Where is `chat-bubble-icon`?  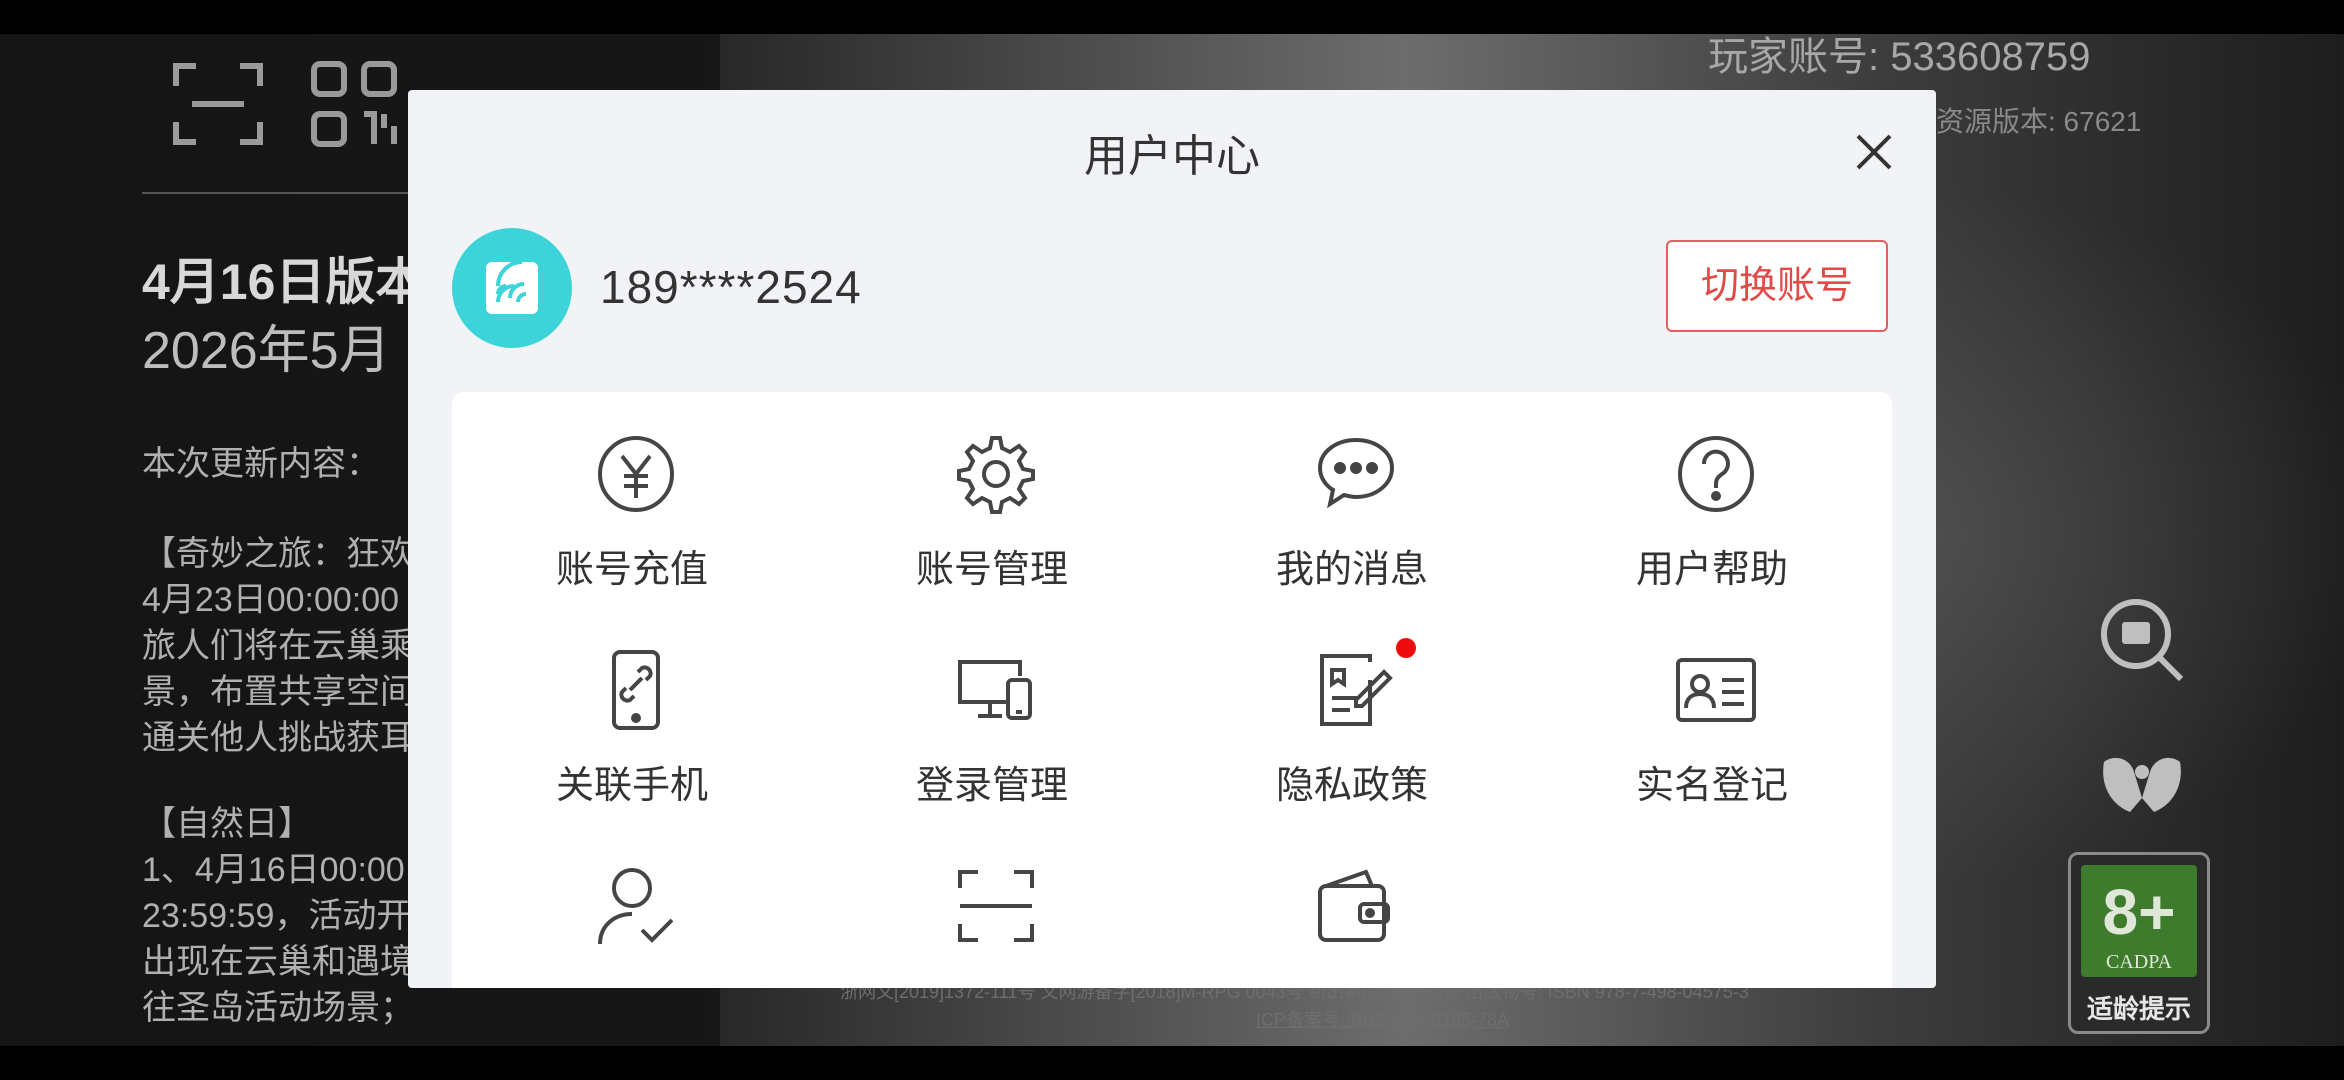
chat-bubble-icon is located at coordinates (1356, 473).